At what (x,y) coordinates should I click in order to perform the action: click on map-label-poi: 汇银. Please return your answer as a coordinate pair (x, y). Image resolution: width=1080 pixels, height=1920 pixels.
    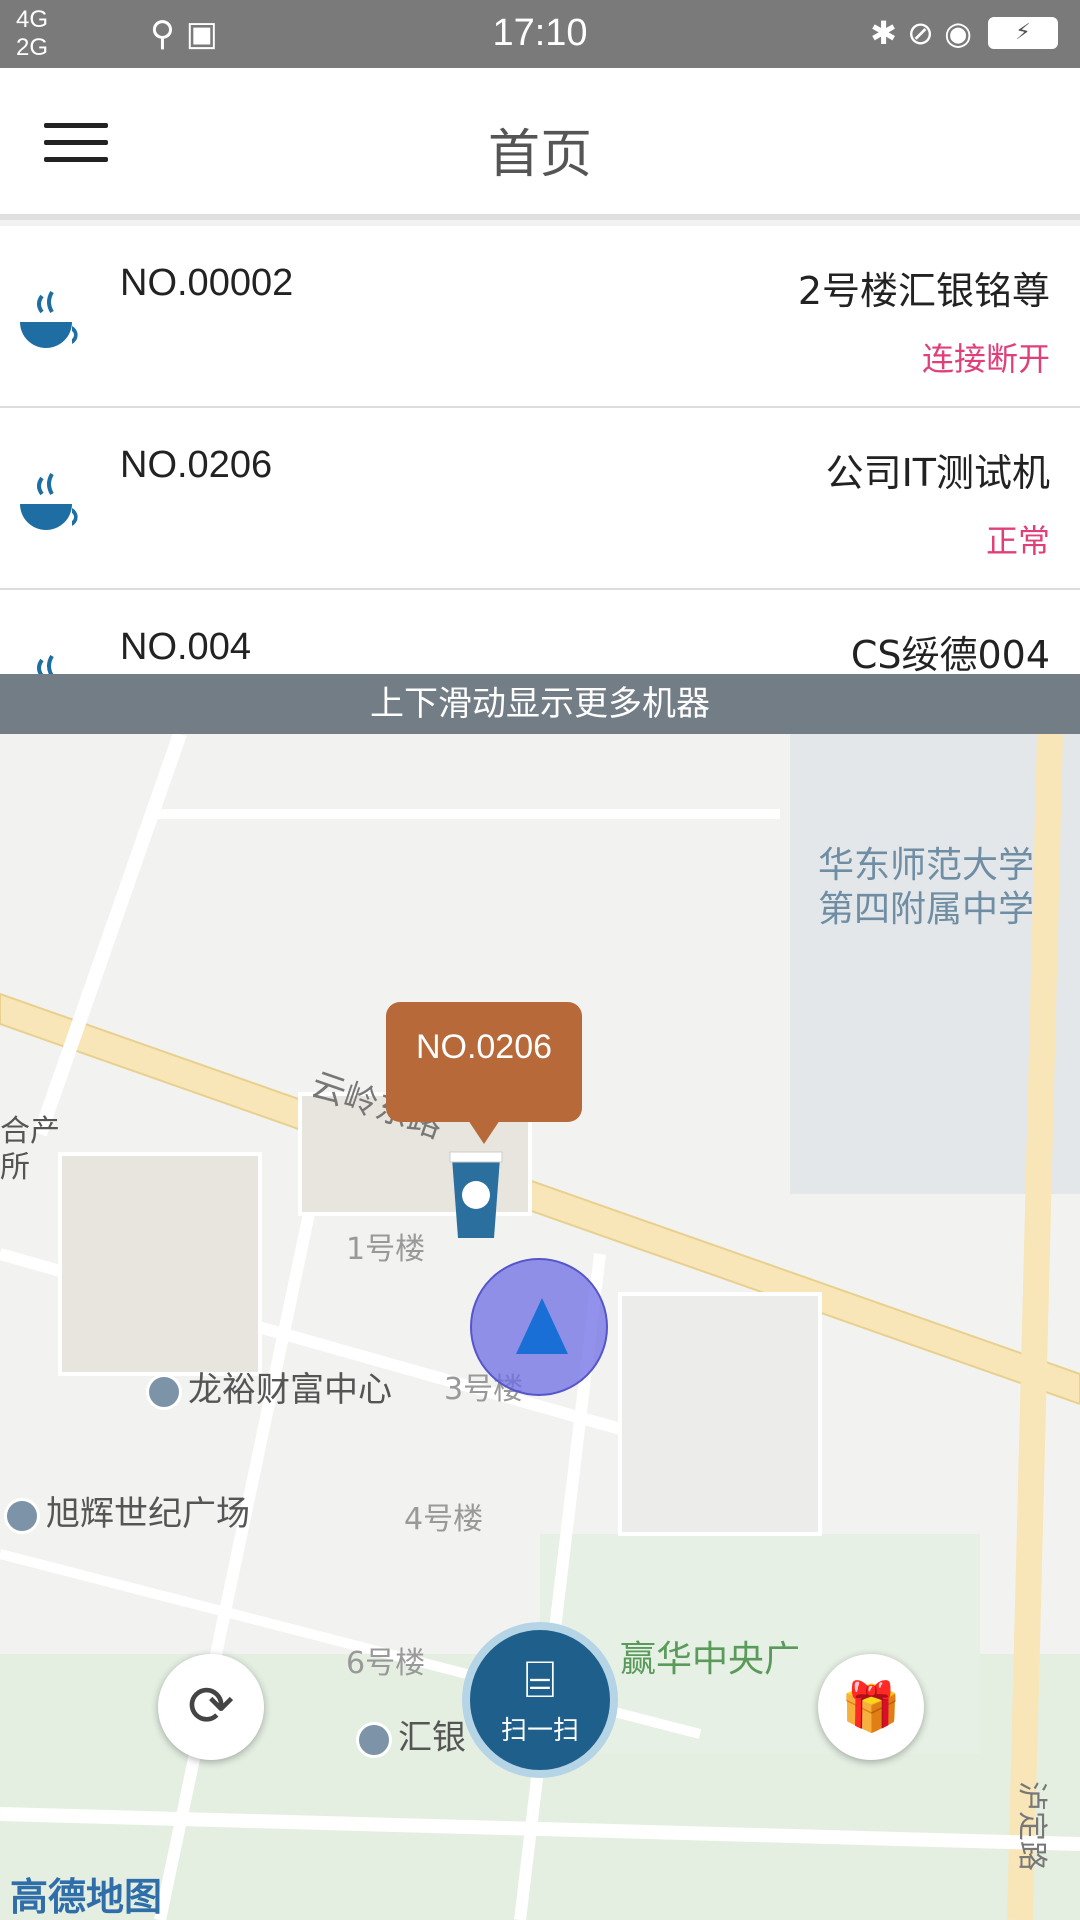
    Looking at the image, I should click on (411, 1734).